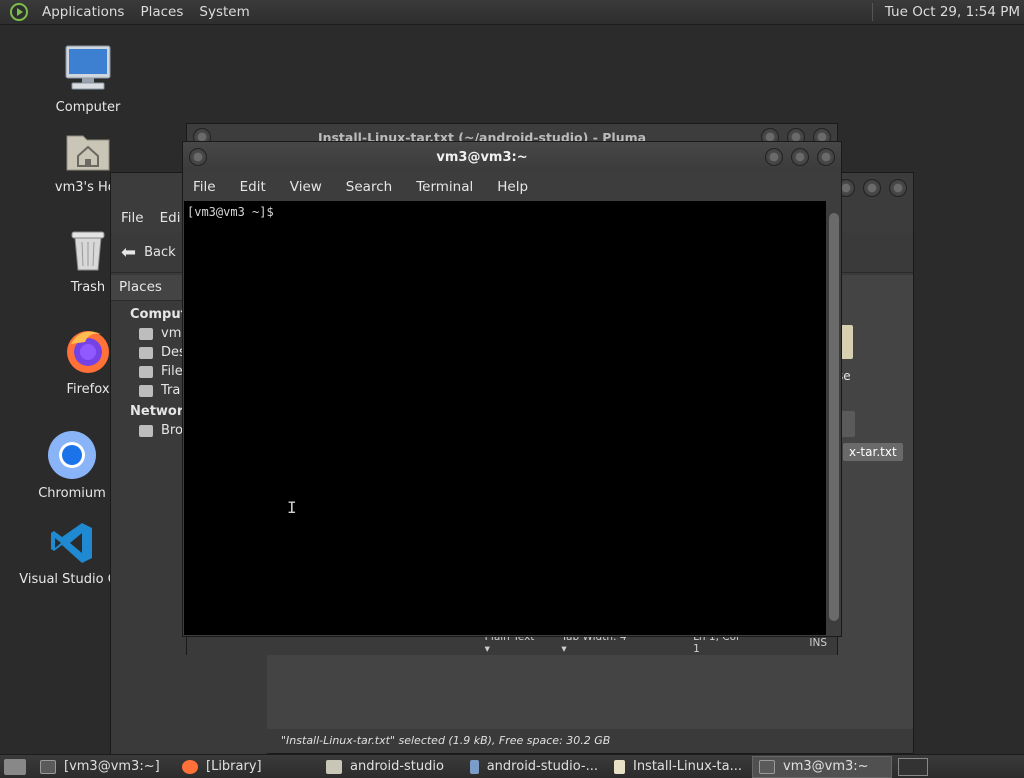  Describe the element at coordinates (172, 430) in the screenshot. I see `sidebar-item-label: Bro` at that location.